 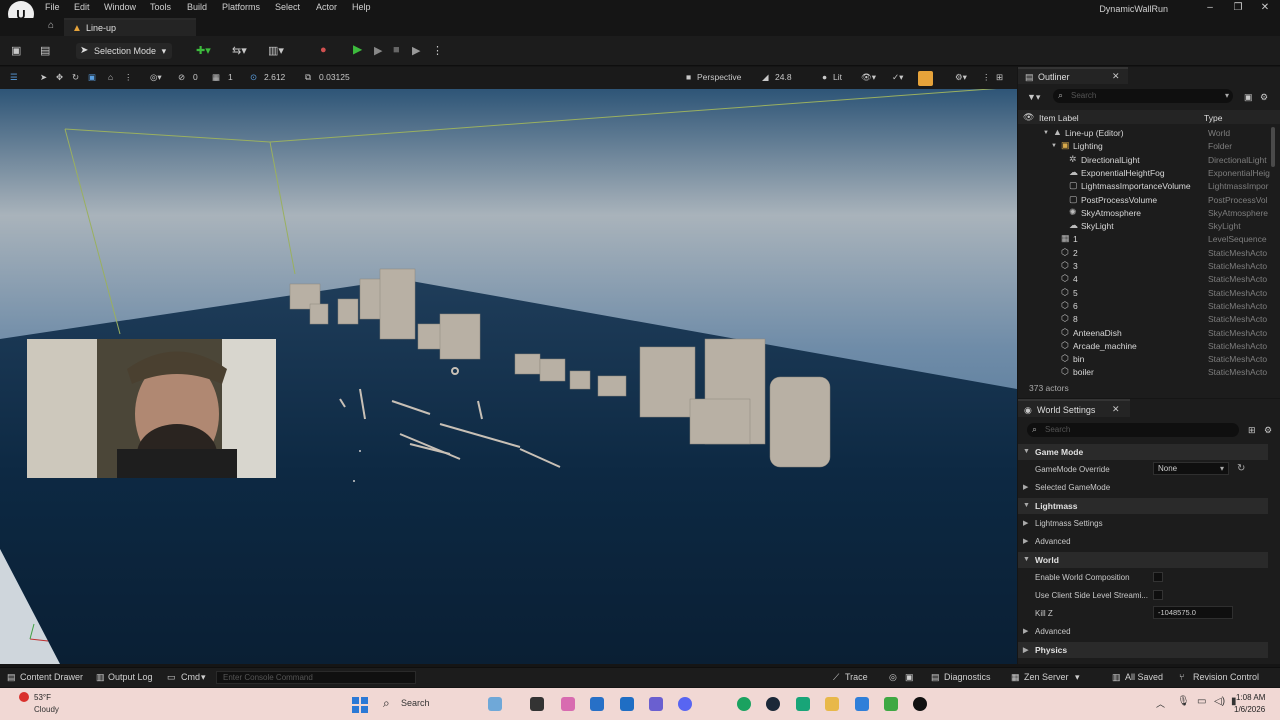 What do you see at coordinates (203, 50) in the screenshot?
I see `add-actor-icon: ✚▾` at bounding box center [203, 50].